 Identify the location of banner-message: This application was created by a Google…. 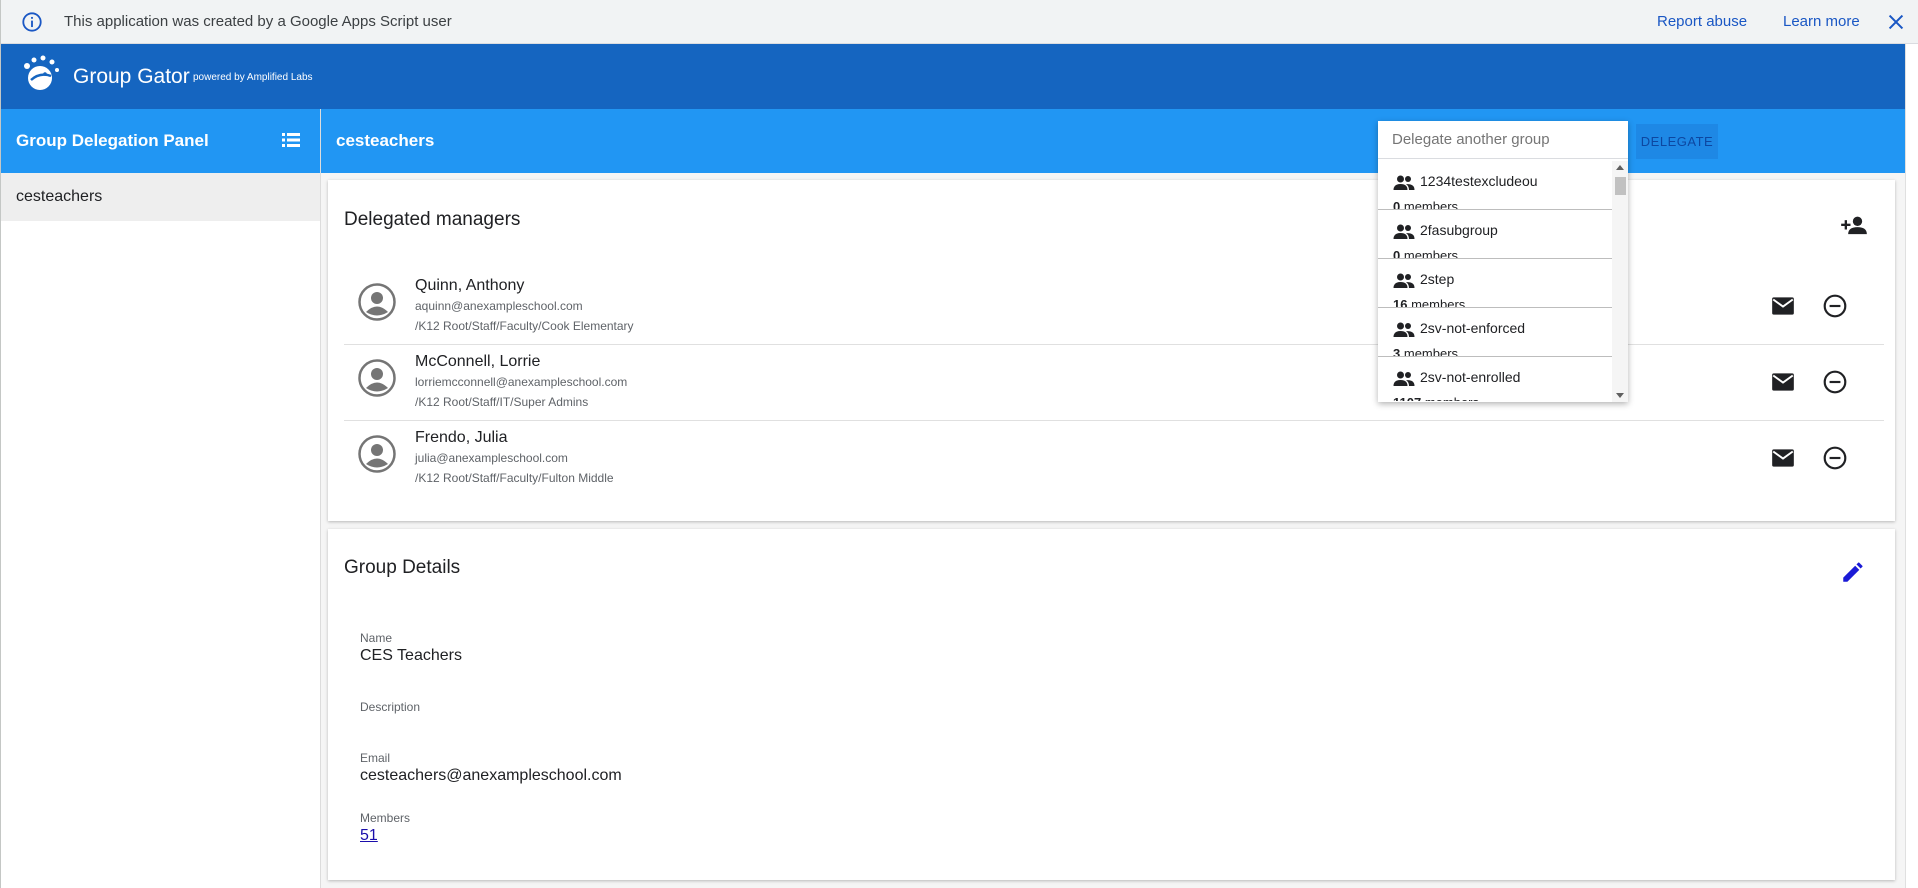
(258, 21).